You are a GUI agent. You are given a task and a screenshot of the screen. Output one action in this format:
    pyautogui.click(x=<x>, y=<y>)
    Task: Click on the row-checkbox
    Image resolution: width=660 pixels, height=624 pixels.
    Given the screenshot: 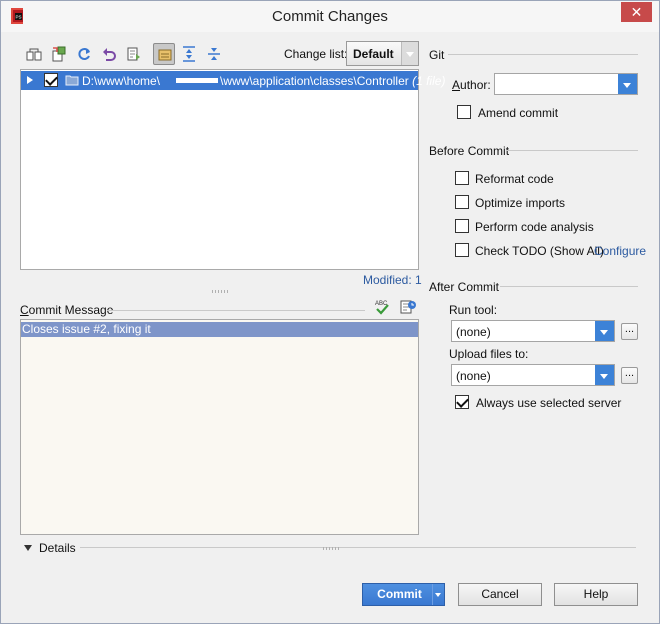 What is the action you would take?
    pyautogui.click(x=51, y=80)
    